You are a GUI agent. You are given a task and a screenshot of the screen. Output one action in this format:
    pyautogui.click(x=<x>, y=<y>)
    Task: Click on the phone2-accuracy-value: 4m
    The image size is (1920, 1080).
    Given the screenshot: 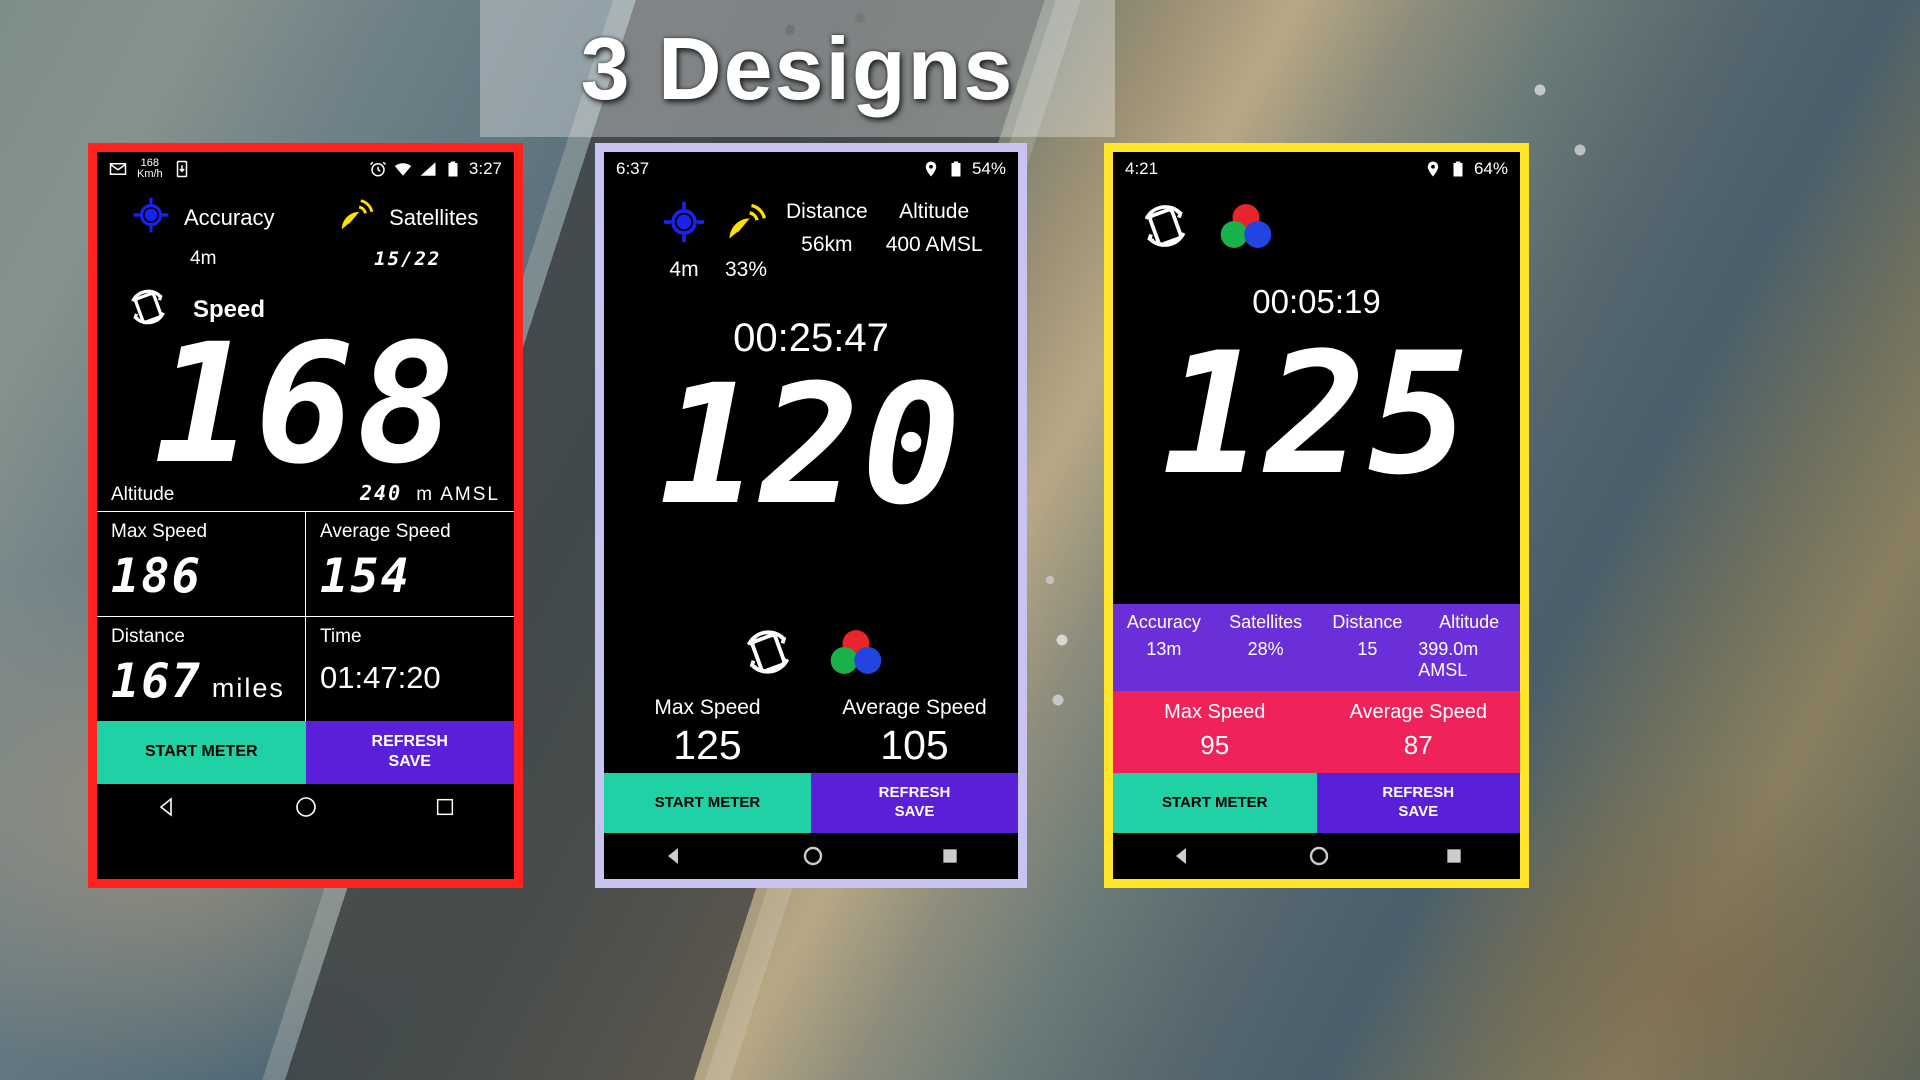 What is the action you would take?
    pyautogui.click(x=684, y=269)
    